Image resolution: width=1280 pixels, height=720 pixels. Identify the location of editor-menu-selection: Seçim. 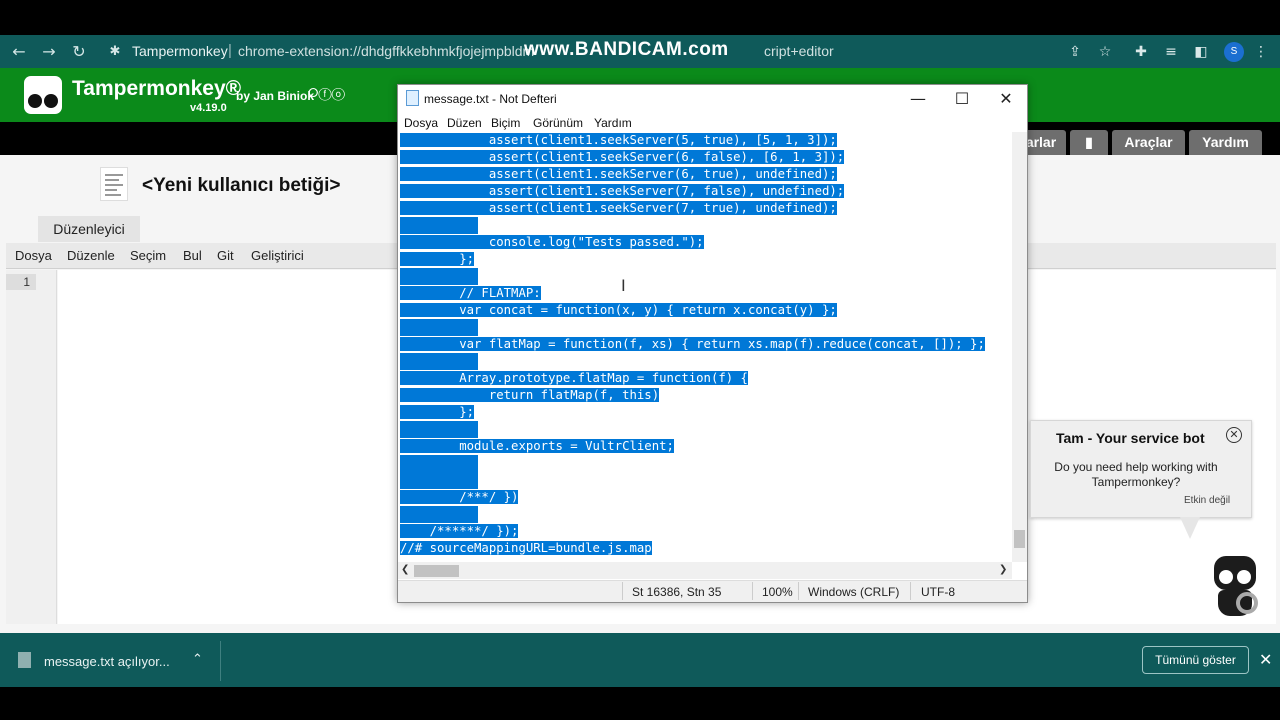
(148, 255).